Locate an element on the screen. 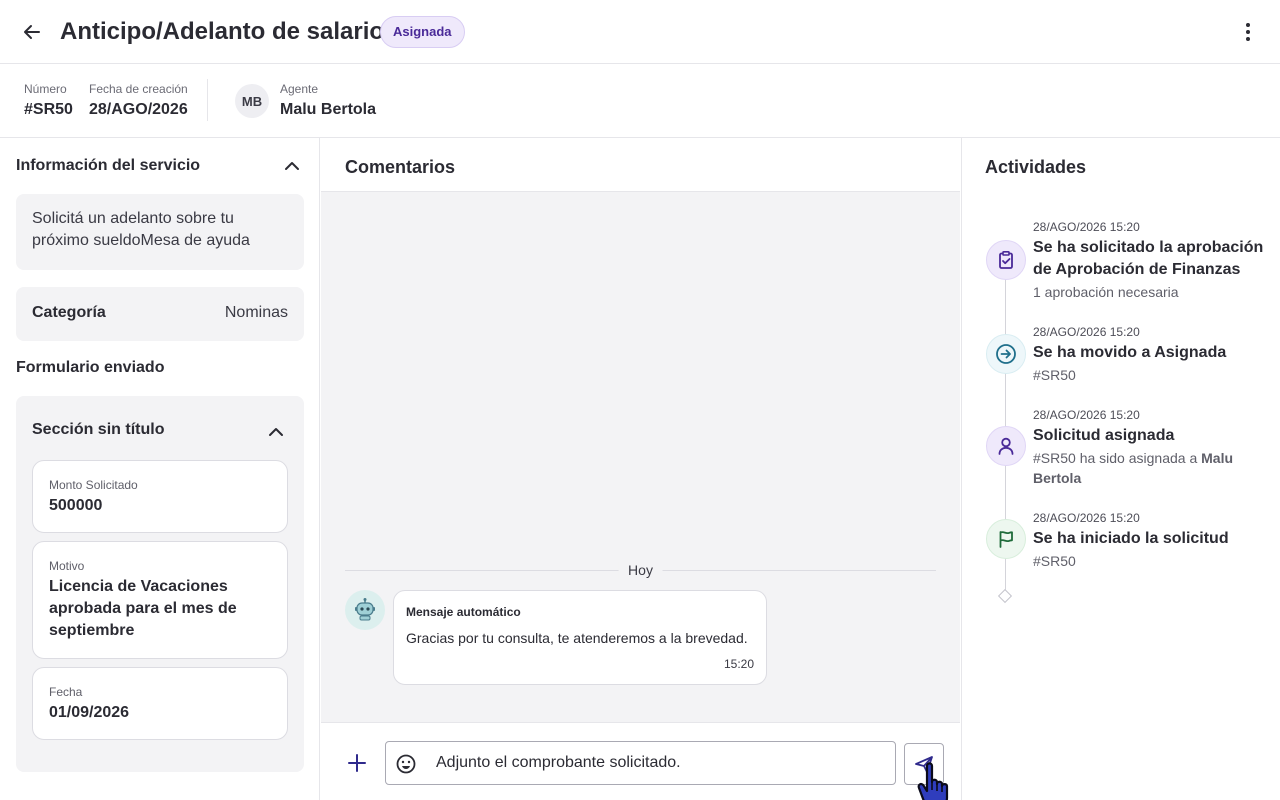 Image resolution: width=1280 pixels, height=800 pixels. creation-date-value: 28/AGO/2026 is located at coordinates (138, 109).